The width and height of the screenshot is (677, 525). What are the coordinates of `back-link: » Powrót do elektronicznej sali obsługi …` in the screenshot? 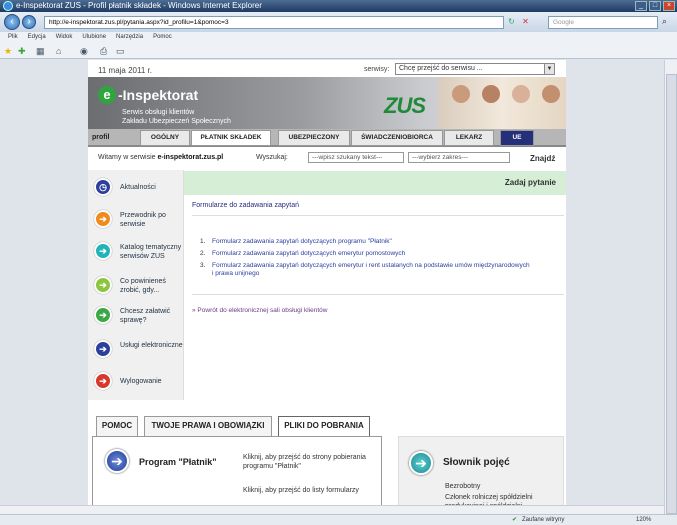 It's located at (260, 310).